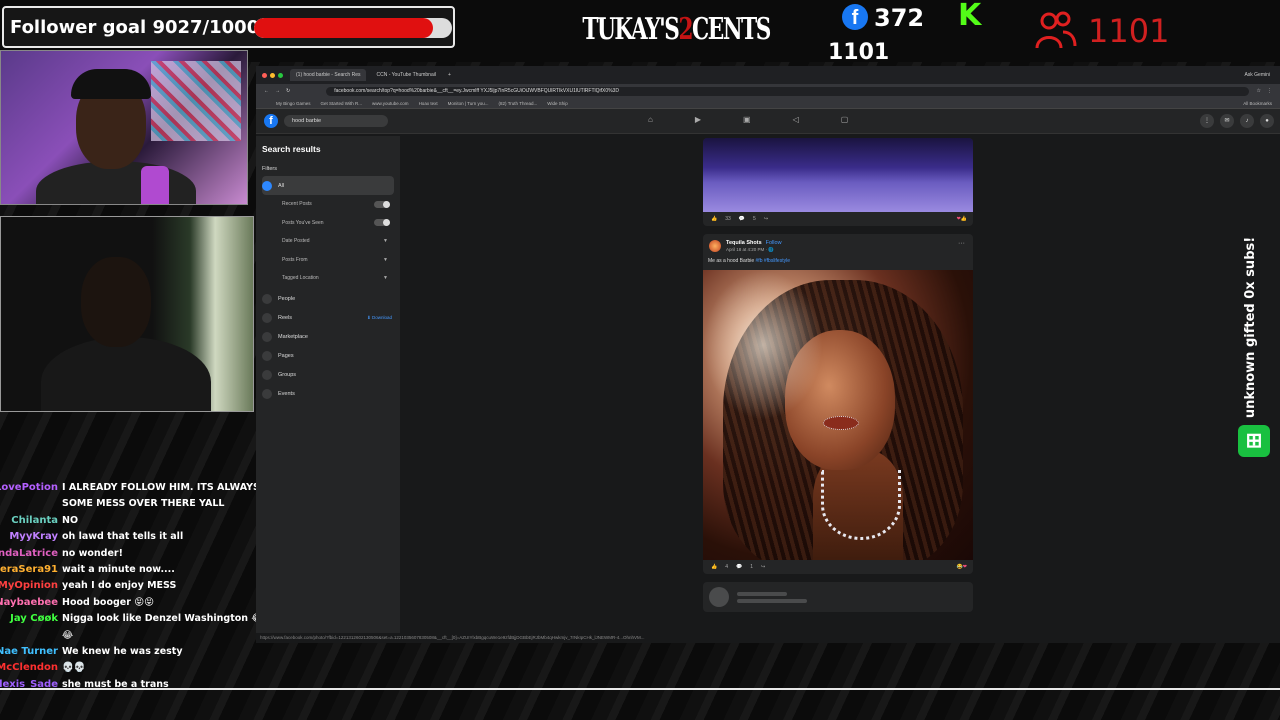 The height and width of the screenshot is (720, 1280). What do you see at coordinates (119, 586) in the screenshot?
I see `chat-text: yeah I do enjoy MESS` at bounding box center [119, 586].